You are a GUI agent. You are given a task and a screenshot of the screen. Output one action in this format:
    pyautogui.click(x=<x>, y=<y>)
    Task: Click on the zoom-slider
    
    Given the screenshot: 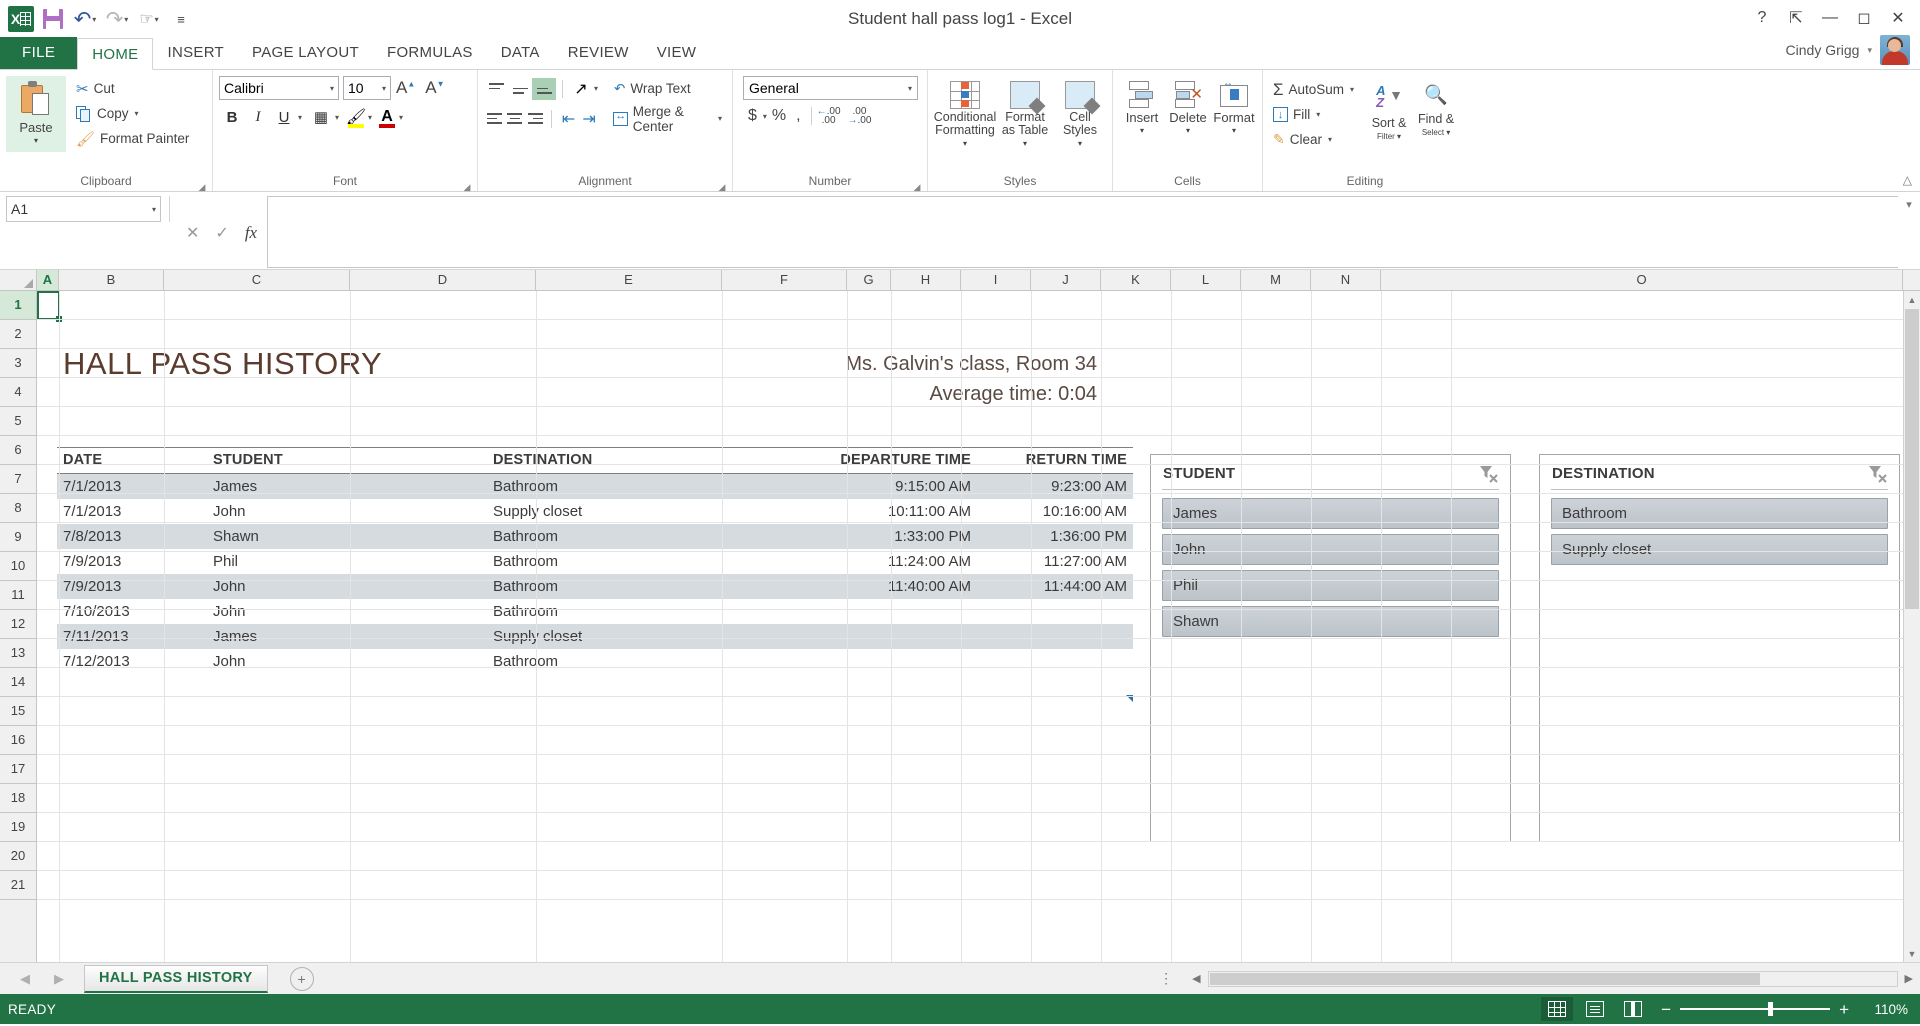 What is the action you would take?
    pyautogui.click(x=1755, y=1009)
    